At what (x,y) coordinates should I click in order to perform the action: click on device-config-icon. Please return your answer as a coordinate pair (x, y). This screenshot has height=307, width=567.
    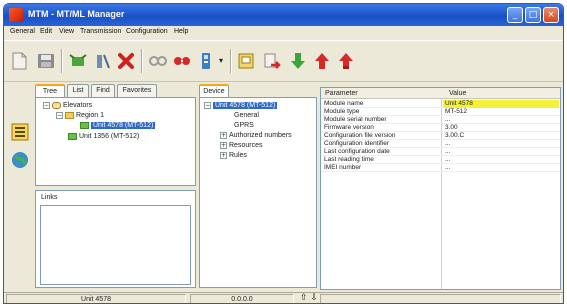
    Looking at the image, I should click on (206, 61).